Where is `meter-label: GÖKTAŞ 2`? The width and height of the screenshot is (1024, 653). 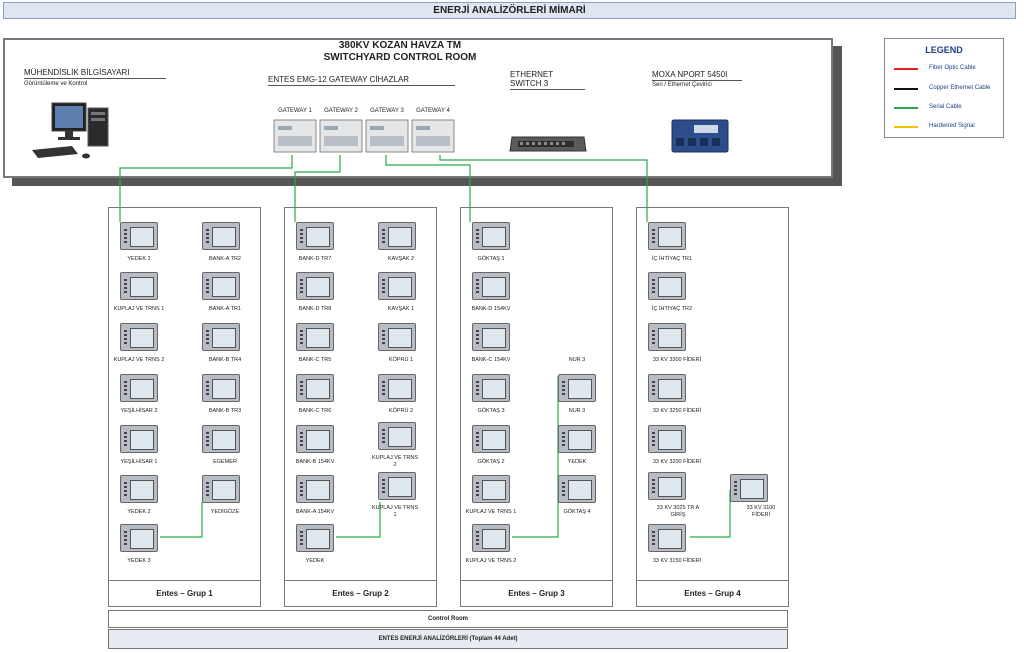
meter-label: GÖKTAŞ 2 is located at coordinates (491, 462).